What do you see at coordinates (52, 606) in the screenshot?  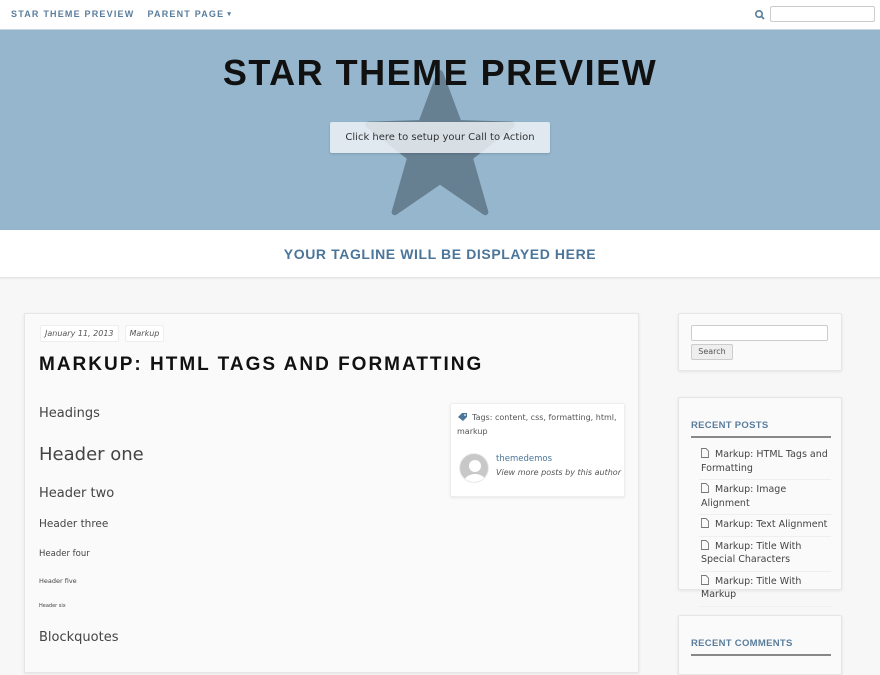 I see `heading-h6: Header six` at bounding box center [52, 606].